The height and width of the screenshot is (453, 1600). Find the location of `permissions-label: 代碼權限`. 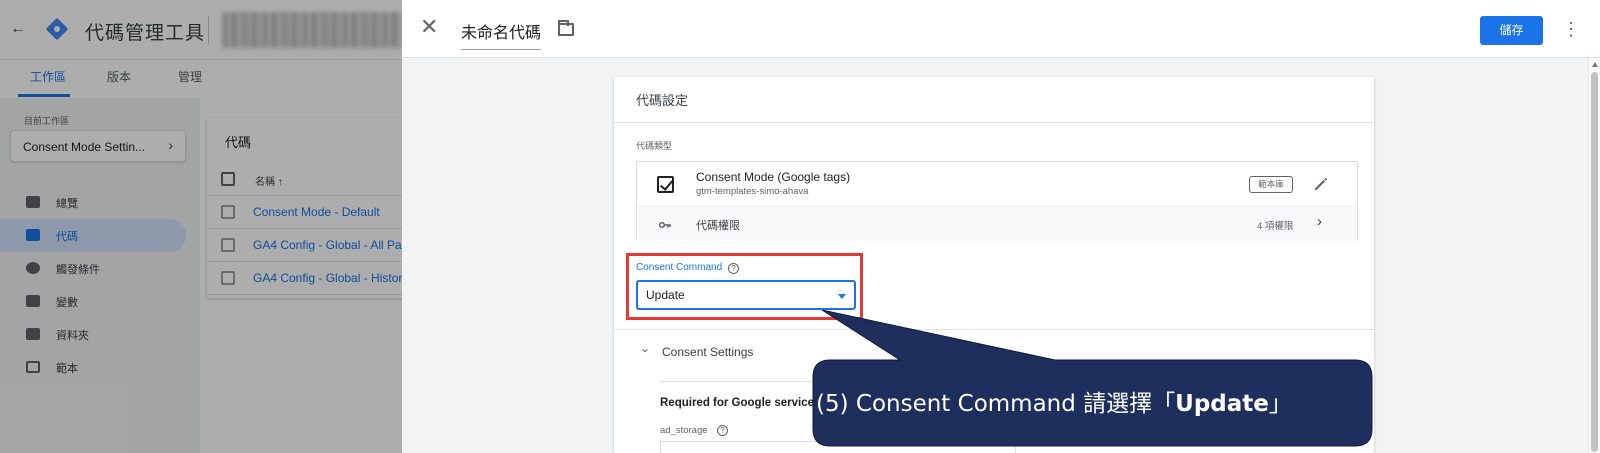

permissions-label: 代碼權限 is located at coordinates (718, 226).